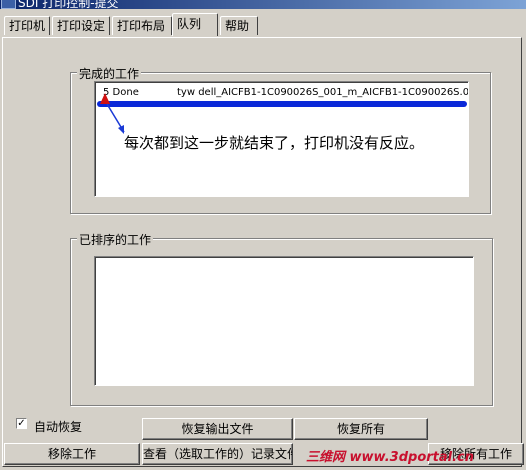 Image resolution: width=526 pixels, height=470 pixels. What do you see at coordinates (217, 429) in the screenshot?
I see `restore-output-button: 恢复输出文件` at bounding box center [217, 429].